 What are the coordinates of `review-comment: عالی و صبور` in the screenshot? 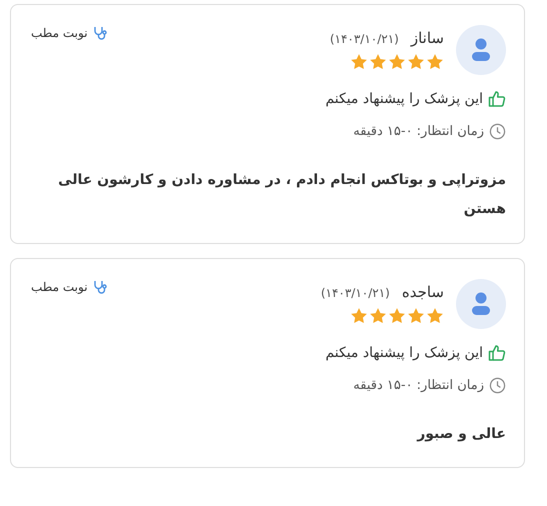 It's located at (461, 434).